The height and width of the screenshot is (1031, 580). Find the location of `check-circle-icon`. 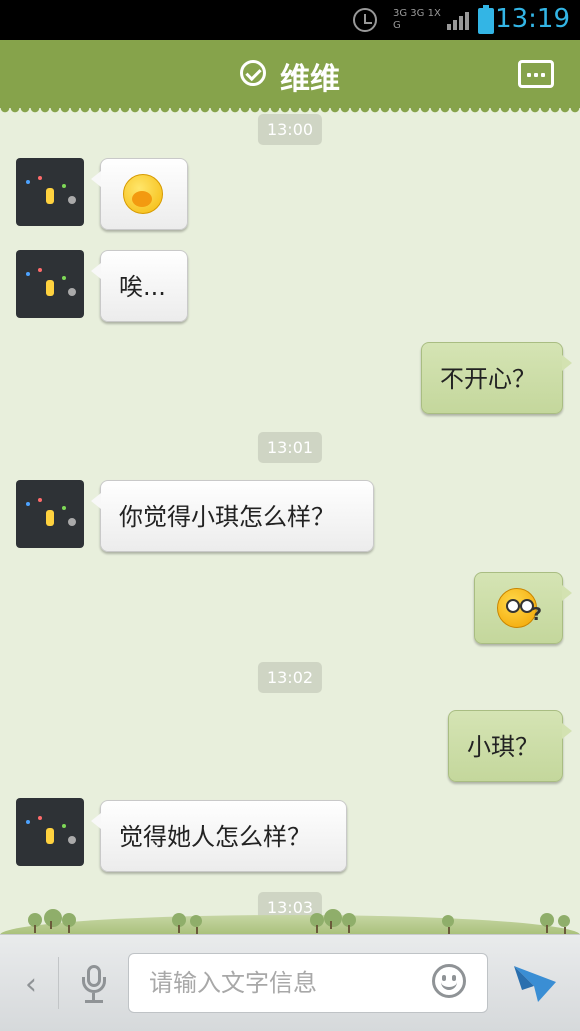

check-circle-icon is located at coordinates (253, 73).